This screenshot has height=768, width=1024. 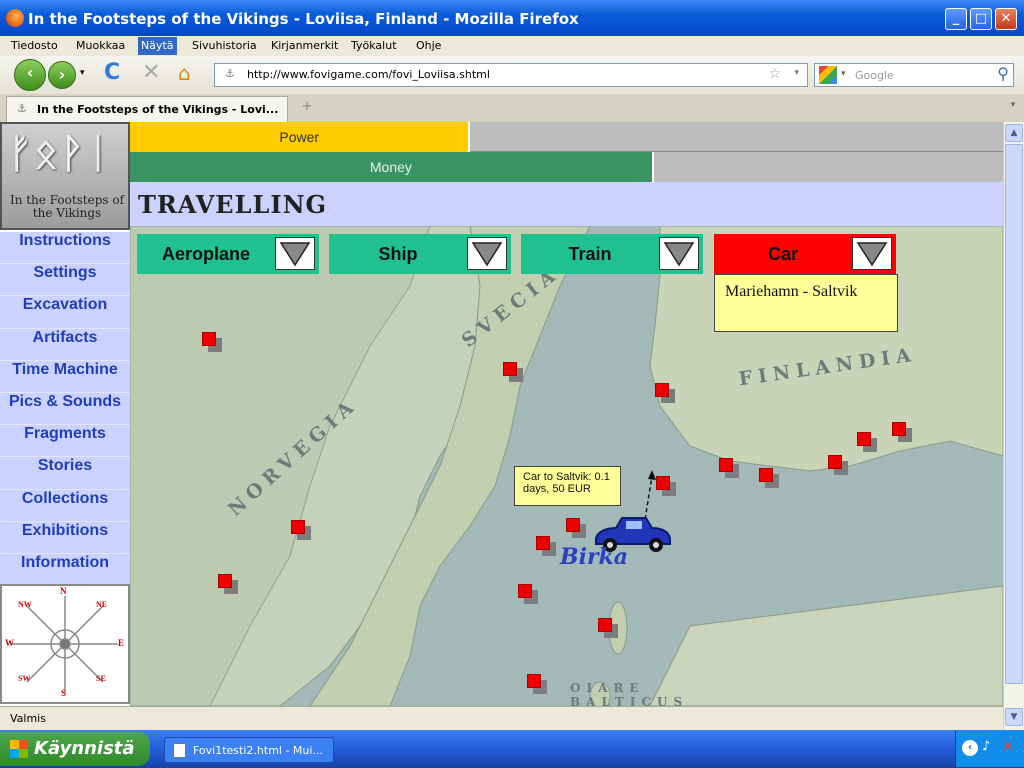 I want to click on transport-train: Train, so click(x=612, y=254).